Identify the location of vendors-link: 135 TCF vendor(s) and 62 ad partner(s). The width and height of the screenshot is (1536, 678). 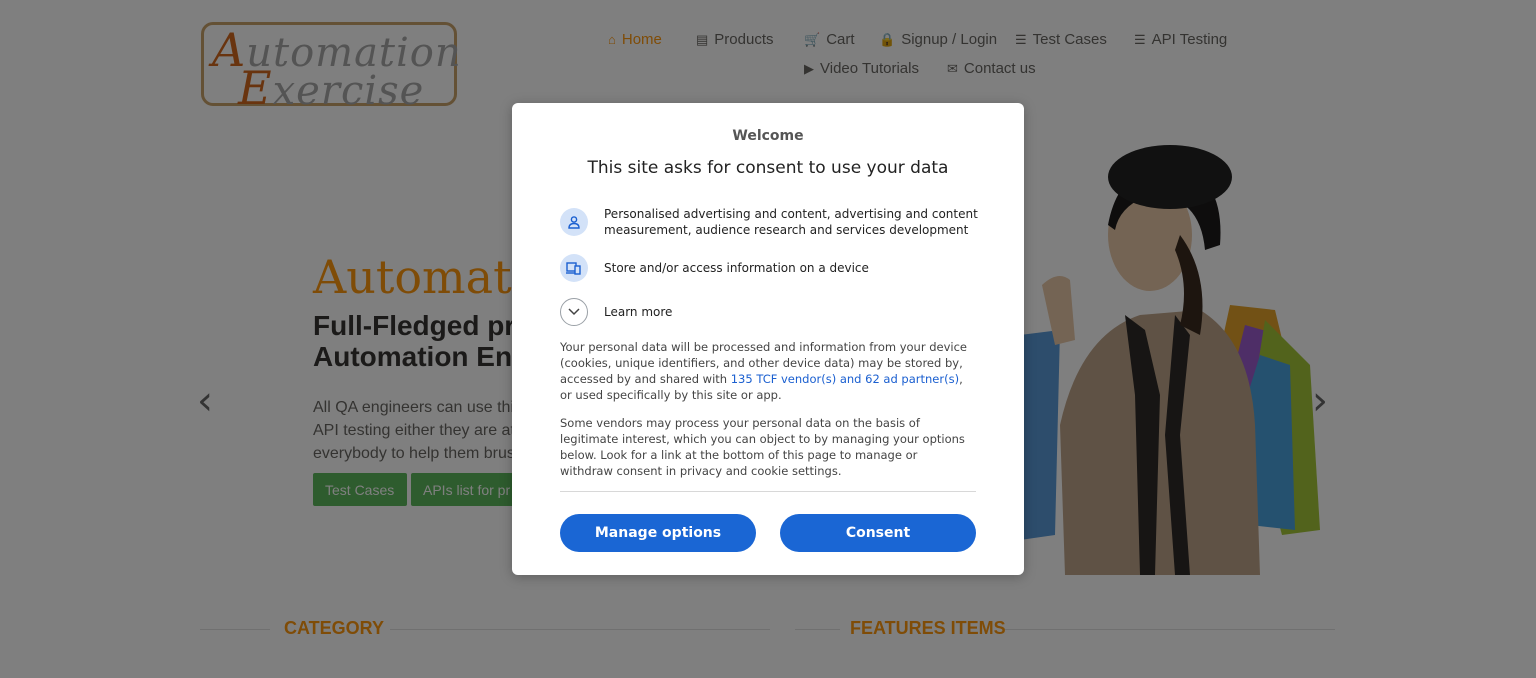
(845, 379).